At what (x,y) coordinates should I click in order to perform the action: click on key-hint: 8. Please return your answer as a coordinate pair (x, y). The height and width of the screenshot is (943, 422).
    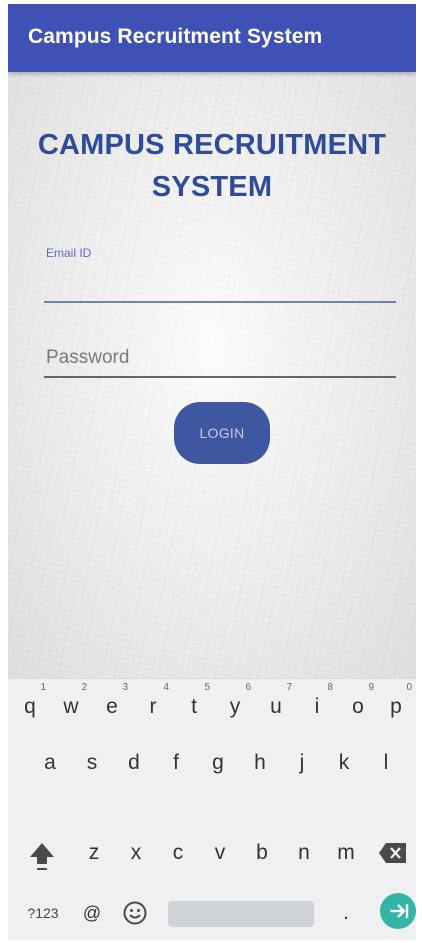
    Looking at the image, I should click on (330, 687).